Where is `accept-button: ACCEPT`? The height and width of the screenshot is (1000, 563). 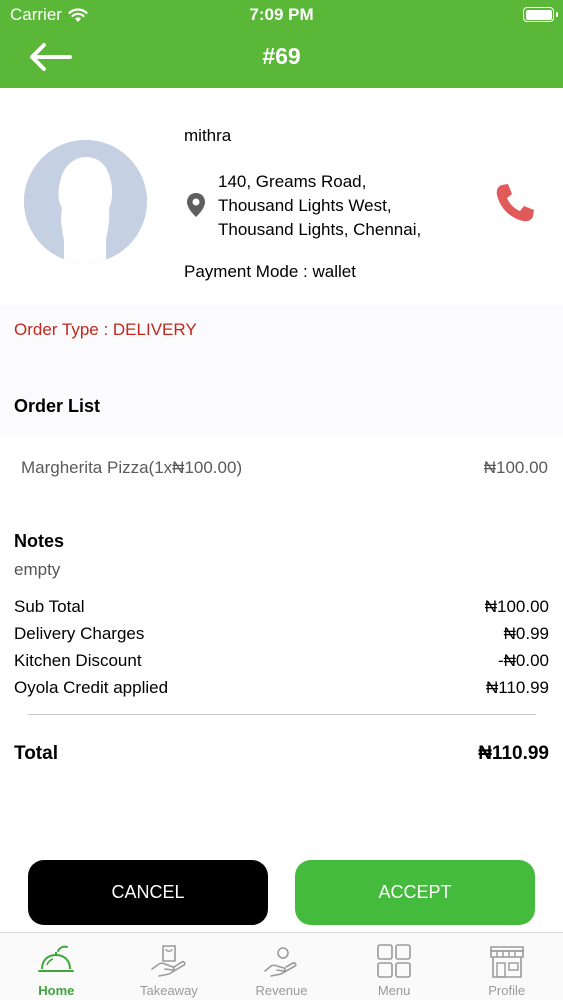
accept-button: ACCEPT is located at coordinates (415, 892).